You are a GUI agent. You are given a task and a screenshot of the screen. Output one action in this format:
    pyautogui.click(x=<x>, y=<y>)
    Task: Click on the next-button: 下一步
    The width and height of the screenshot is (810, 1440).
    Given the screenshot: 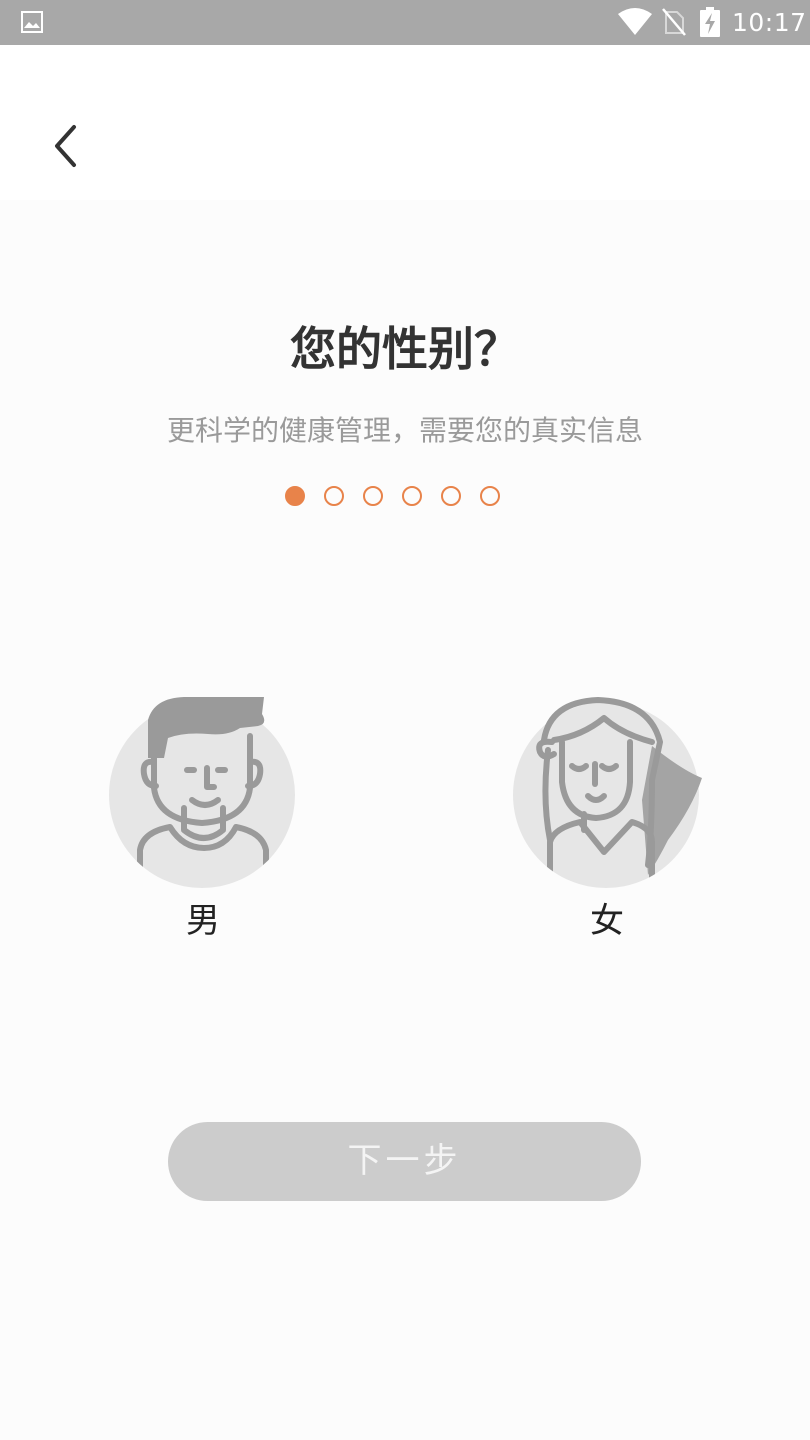 What is the action you would take?
    pyautogui.click(x=404, y=1161)
    